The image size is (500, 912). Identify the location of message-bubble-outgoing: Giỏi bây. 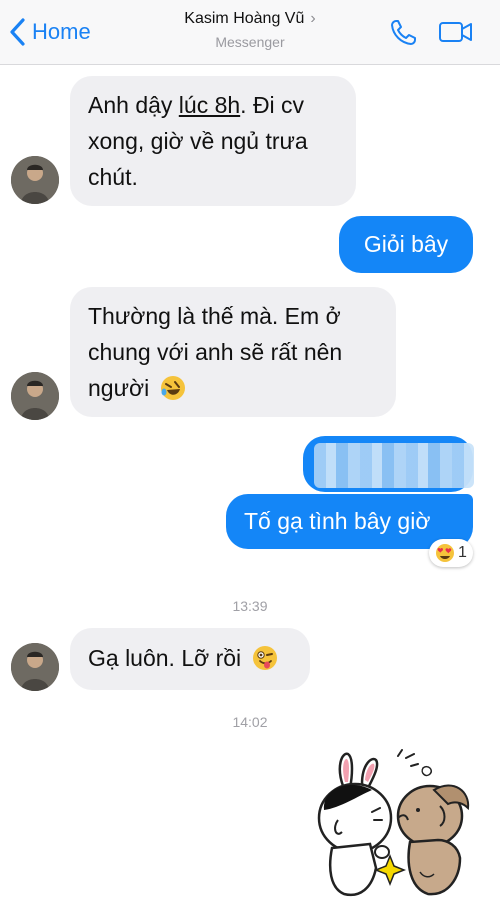
(406, 244).